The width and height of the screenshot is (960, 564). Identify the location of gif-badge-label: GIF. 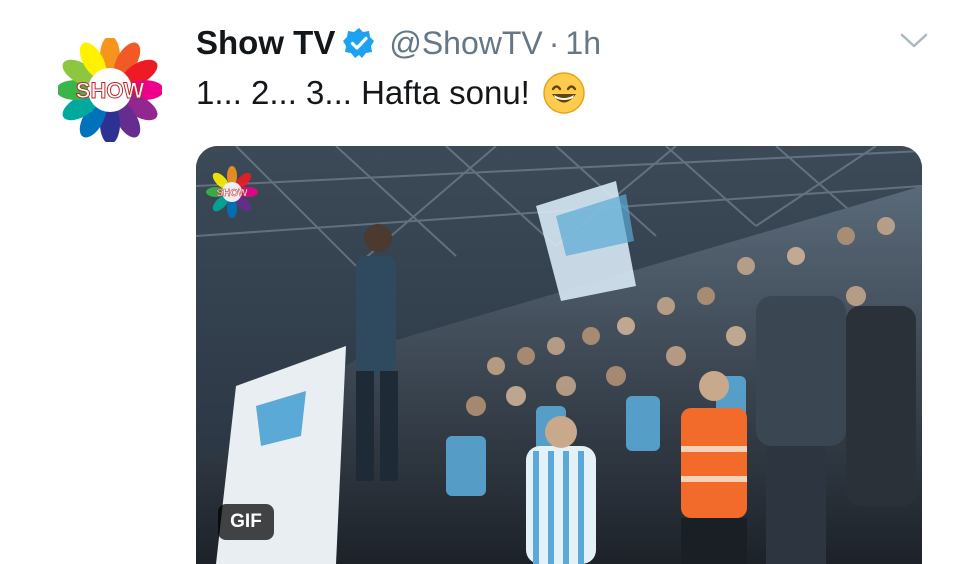
(246, 521).